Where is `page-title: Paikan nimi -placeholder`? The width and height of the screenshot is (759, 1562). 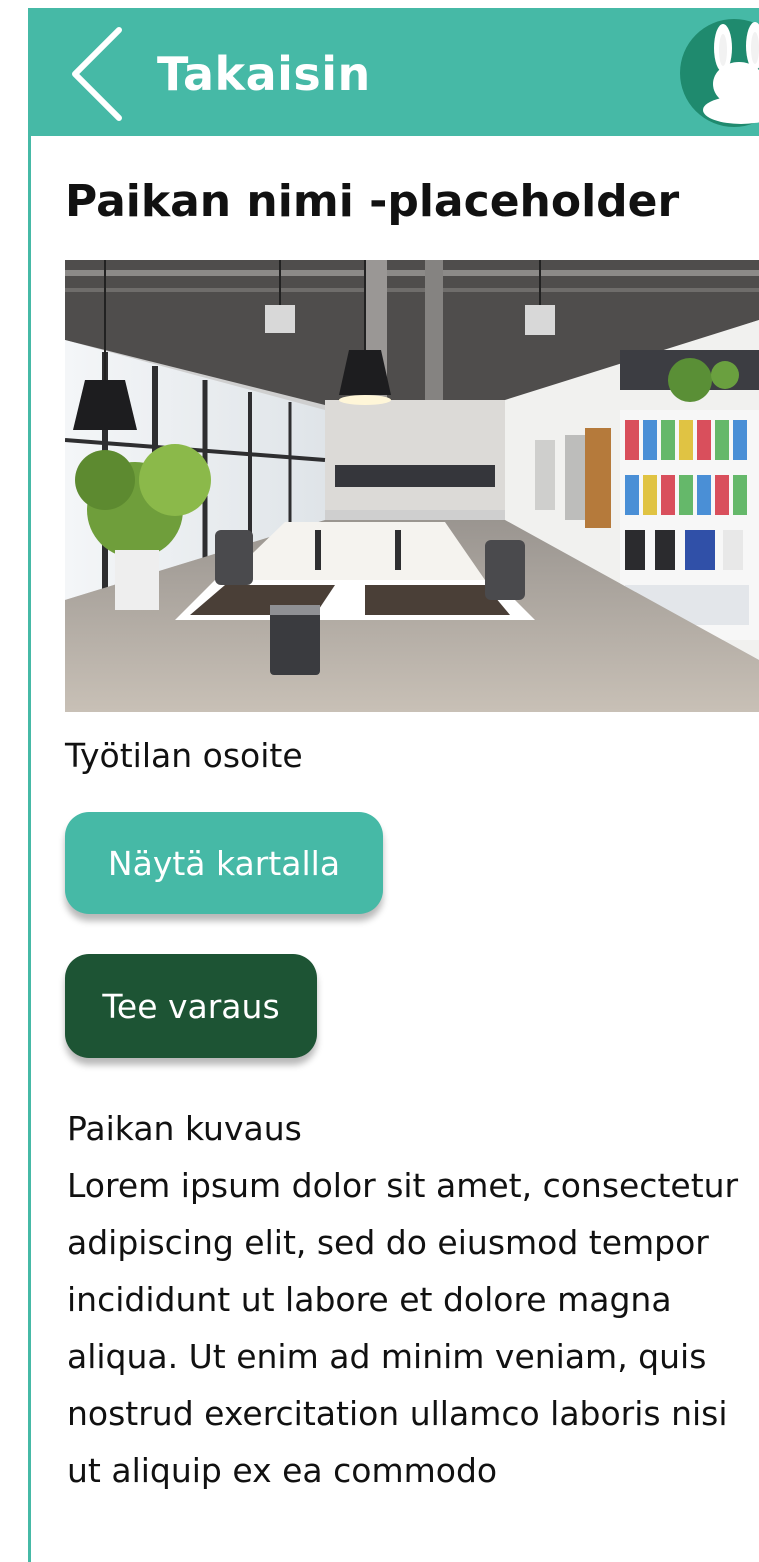
page-title: Paikan nimi -placeholder is located at coordinates (372, 201).